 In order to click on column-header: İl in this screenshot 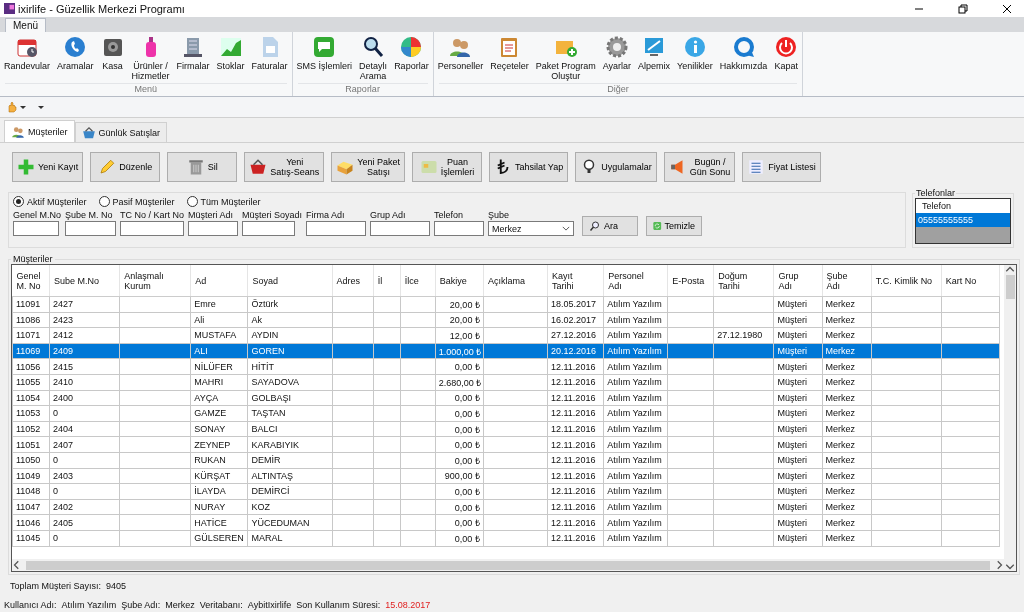, I will do `click(387, 281)`.